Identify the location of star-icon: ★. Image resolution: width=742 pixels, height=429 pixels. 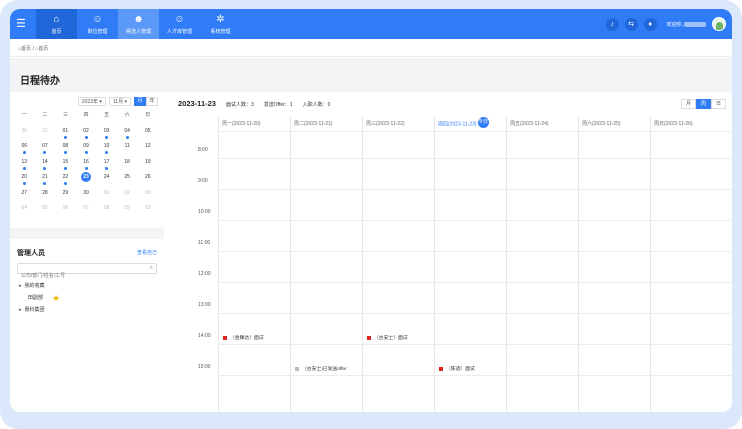
(56, 298).